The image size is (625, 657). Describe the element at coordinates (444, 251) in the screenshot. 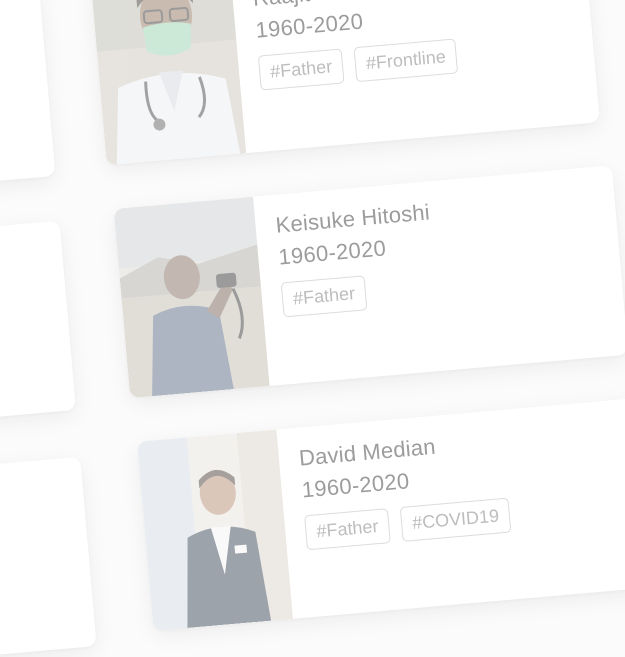

I see `card-info-keisuke: Keisuke Hitoshi 1960-2020 #Father` at that location.